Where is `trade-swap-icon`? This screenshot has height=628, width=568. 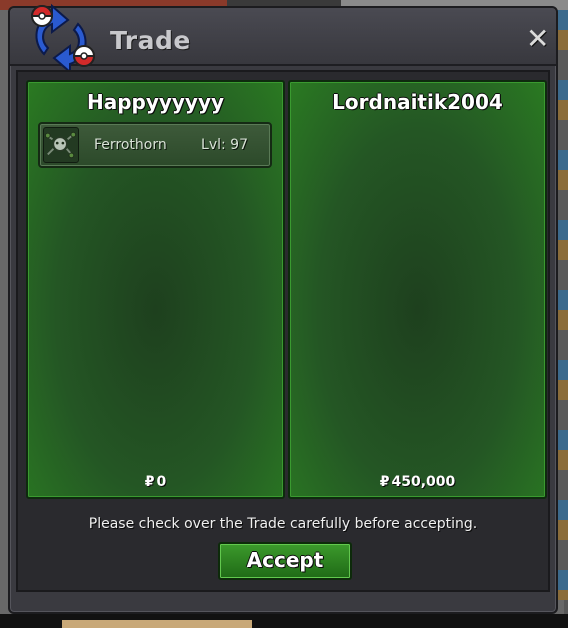 trade-swap-icon is located at coordinates (63, 39).